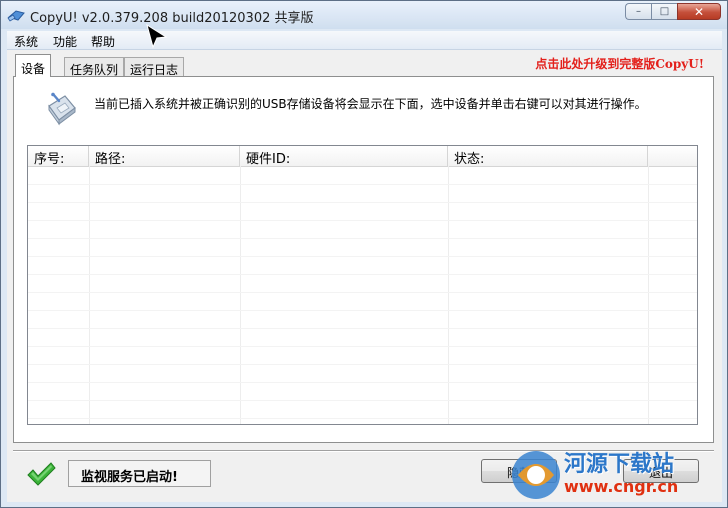  Describe the element at coordinates (638, 11) in the screenshot. I see `minimize-button: –` at that location.